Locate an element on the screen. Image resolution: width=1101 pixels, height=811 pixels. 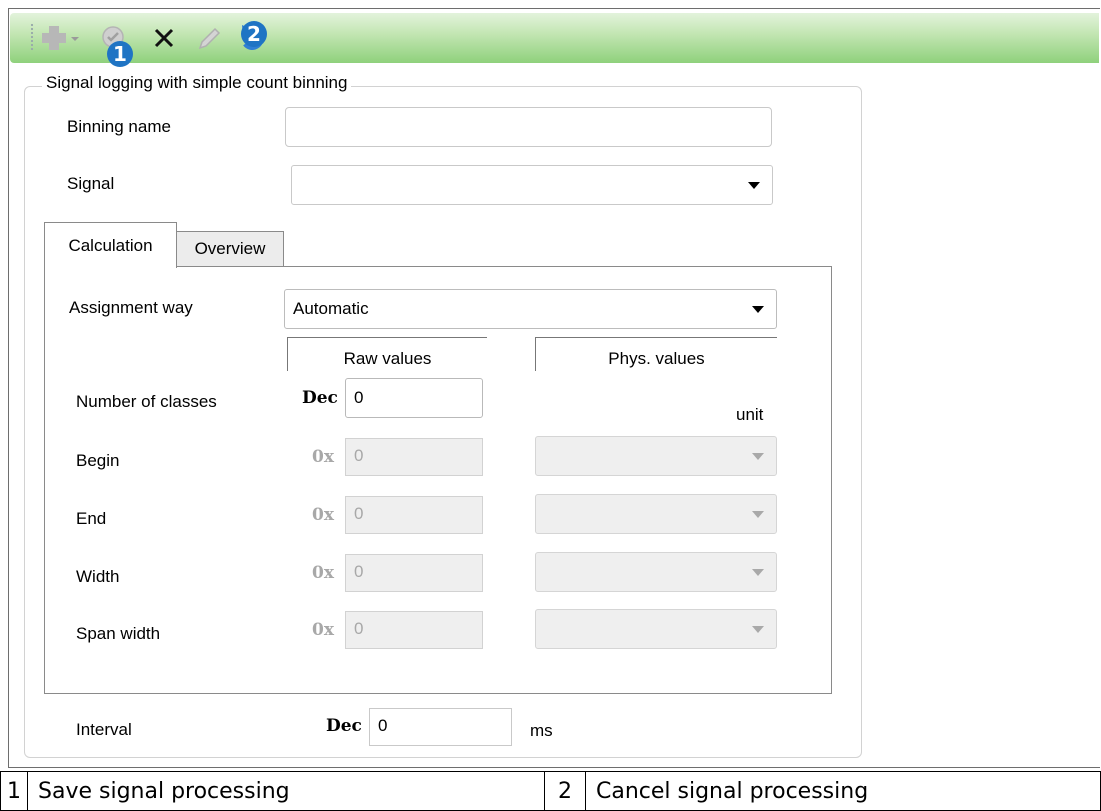
callout-badge-2: 2 is located at coordinates (254, 34).